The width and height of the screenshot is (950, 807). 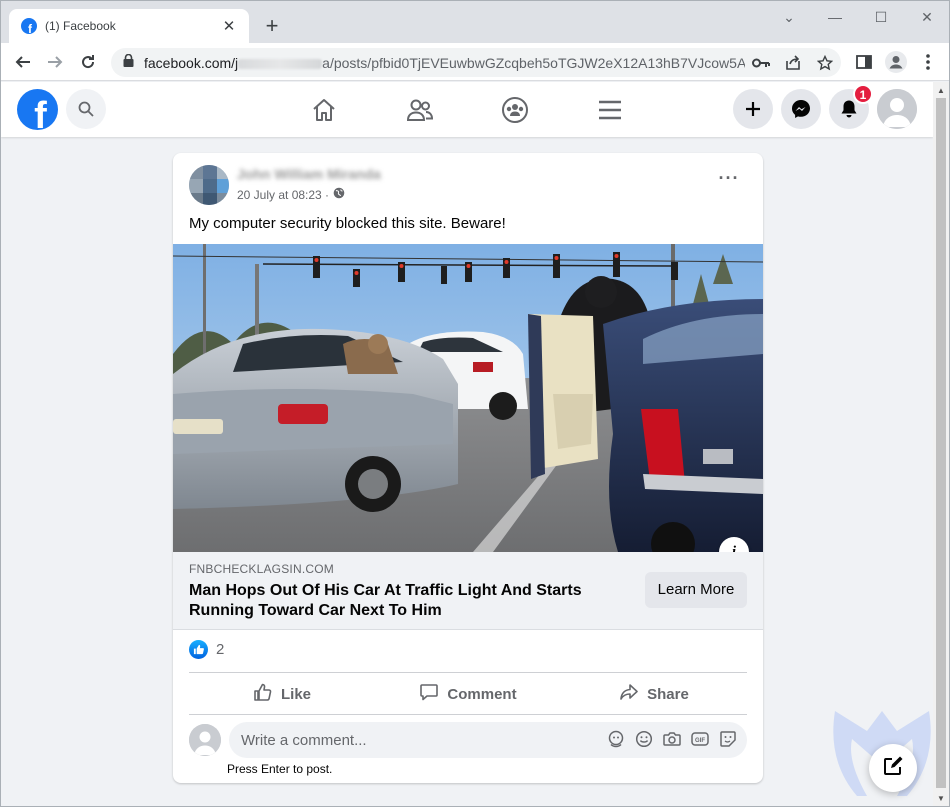 I want to click on new-message-button, so click(x=893, y=768).